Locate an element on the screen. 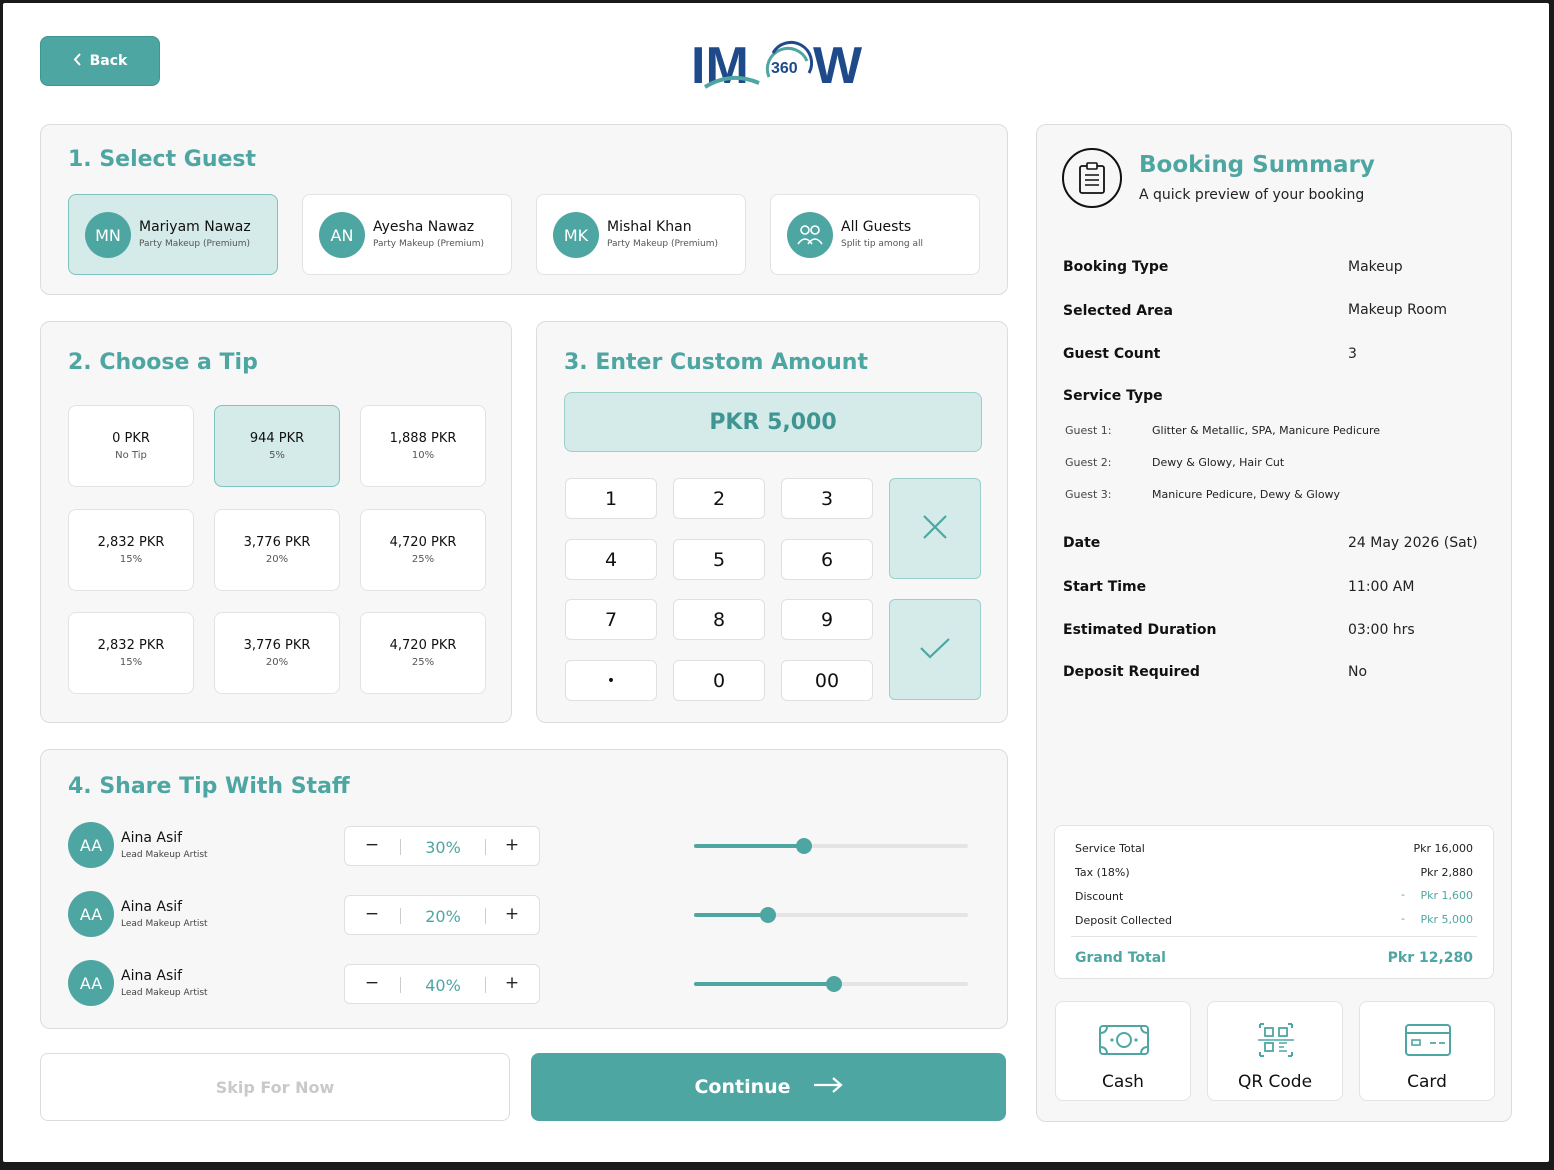 The width and height of the screenshot is (1554, 1170). share-tip-title: 4. Share Tip With Staff is located at coordinates (209, 786).